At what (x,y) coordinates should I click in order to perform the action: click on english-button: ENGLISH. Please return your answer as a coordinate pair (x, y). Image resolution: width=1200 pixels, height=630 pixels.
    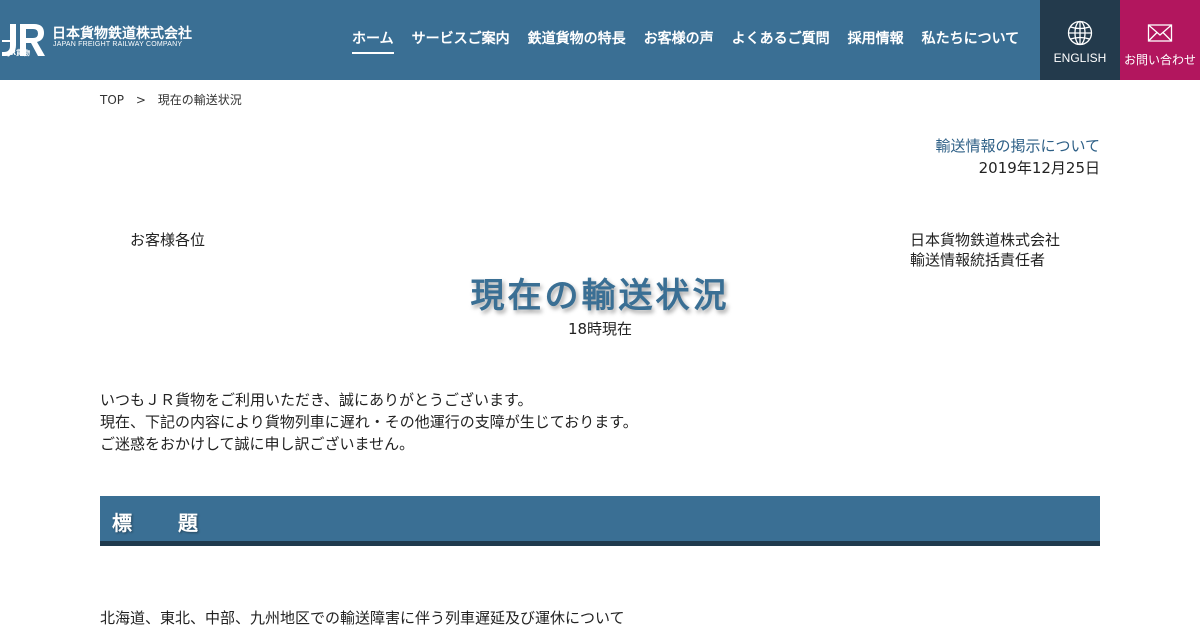
    Looking at the image, I should click on (1080, 40).